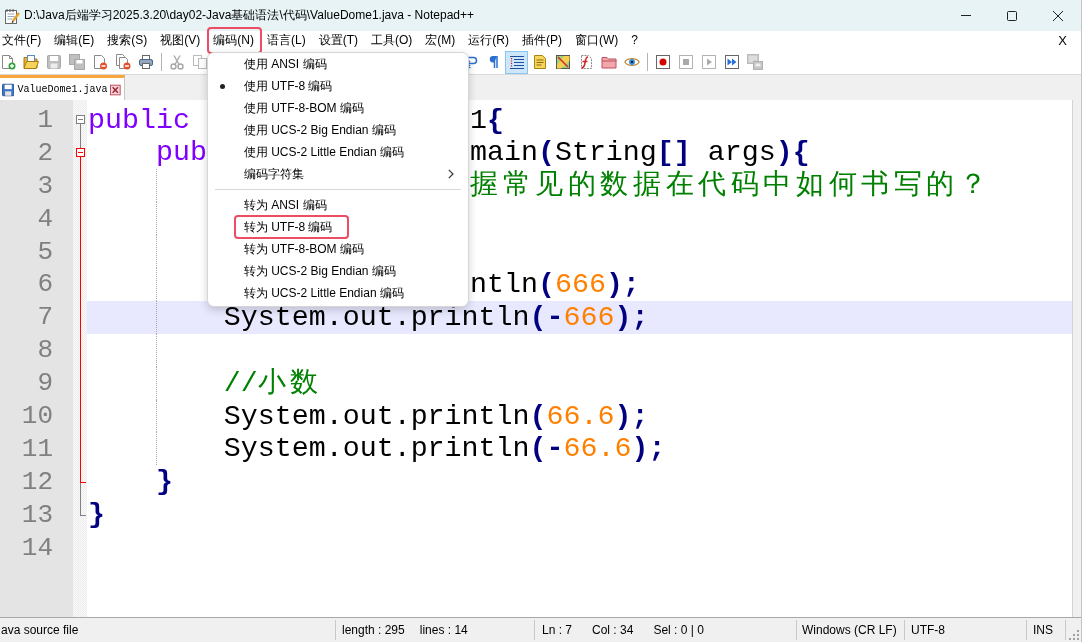  What do you see at coordinates (443, 630) in the screenshot?
I see `document-stats-text: lines : 14` at bounding box center [443, 630].